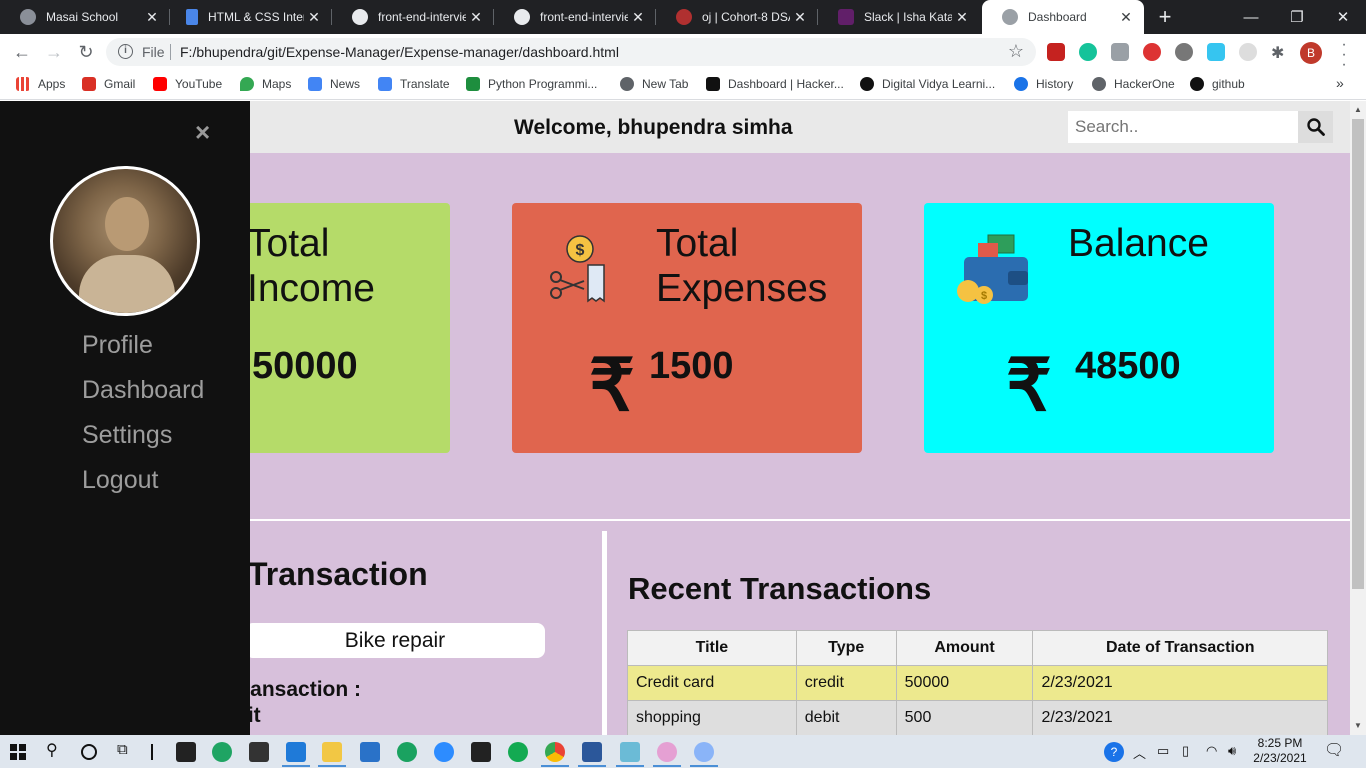  What do you see at coordinates (1165, 17) in the screenshot?
I see `new-tab-button: +` at bounding box center [1165, 17].